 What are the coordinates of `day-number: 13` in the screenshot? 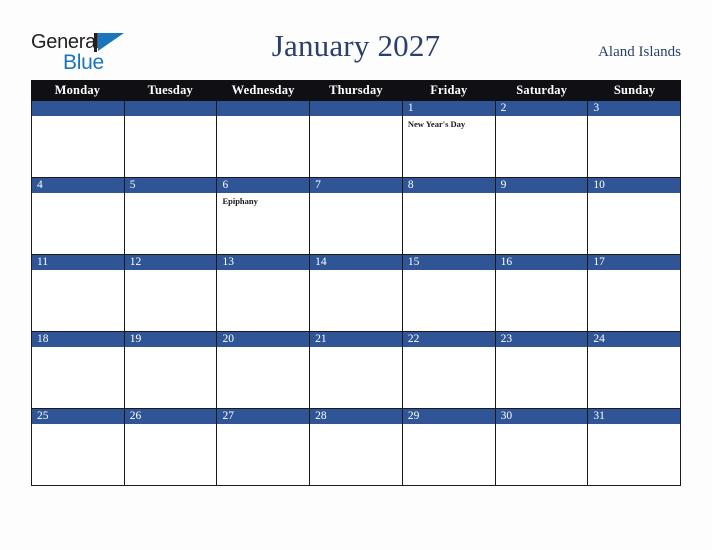 It's located at (263, 262).